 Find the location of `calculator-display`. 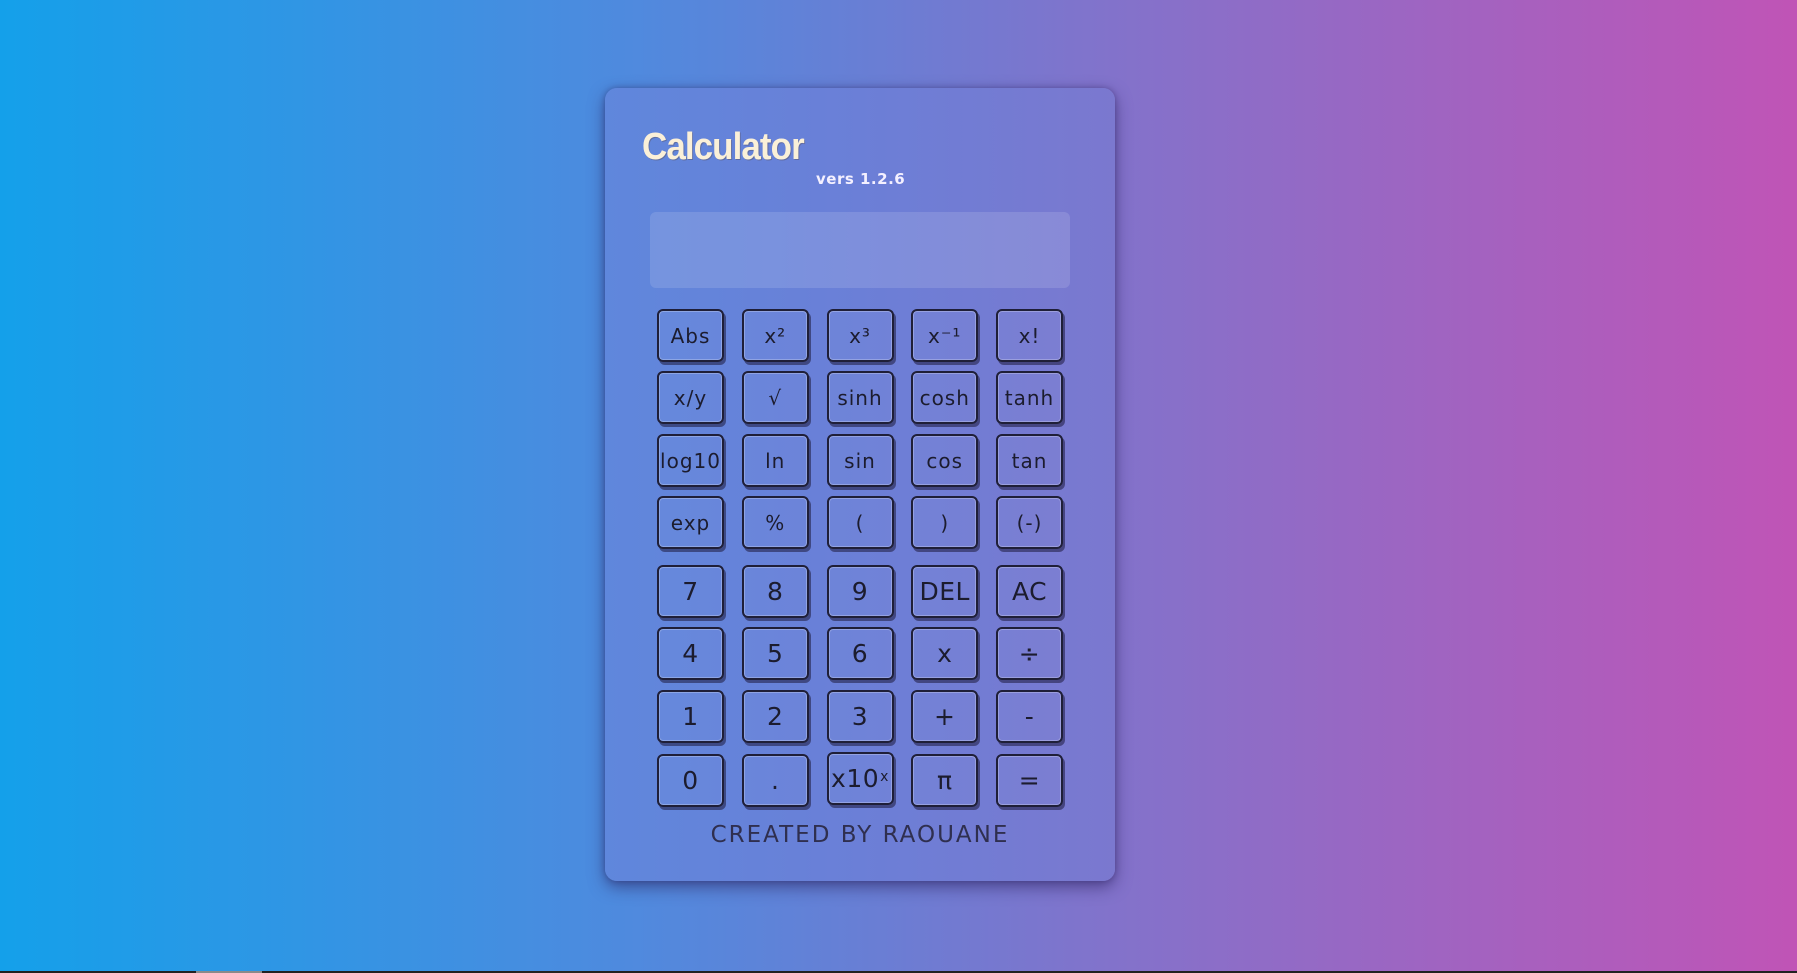

calculator-display is located at coordinates (860, 250).